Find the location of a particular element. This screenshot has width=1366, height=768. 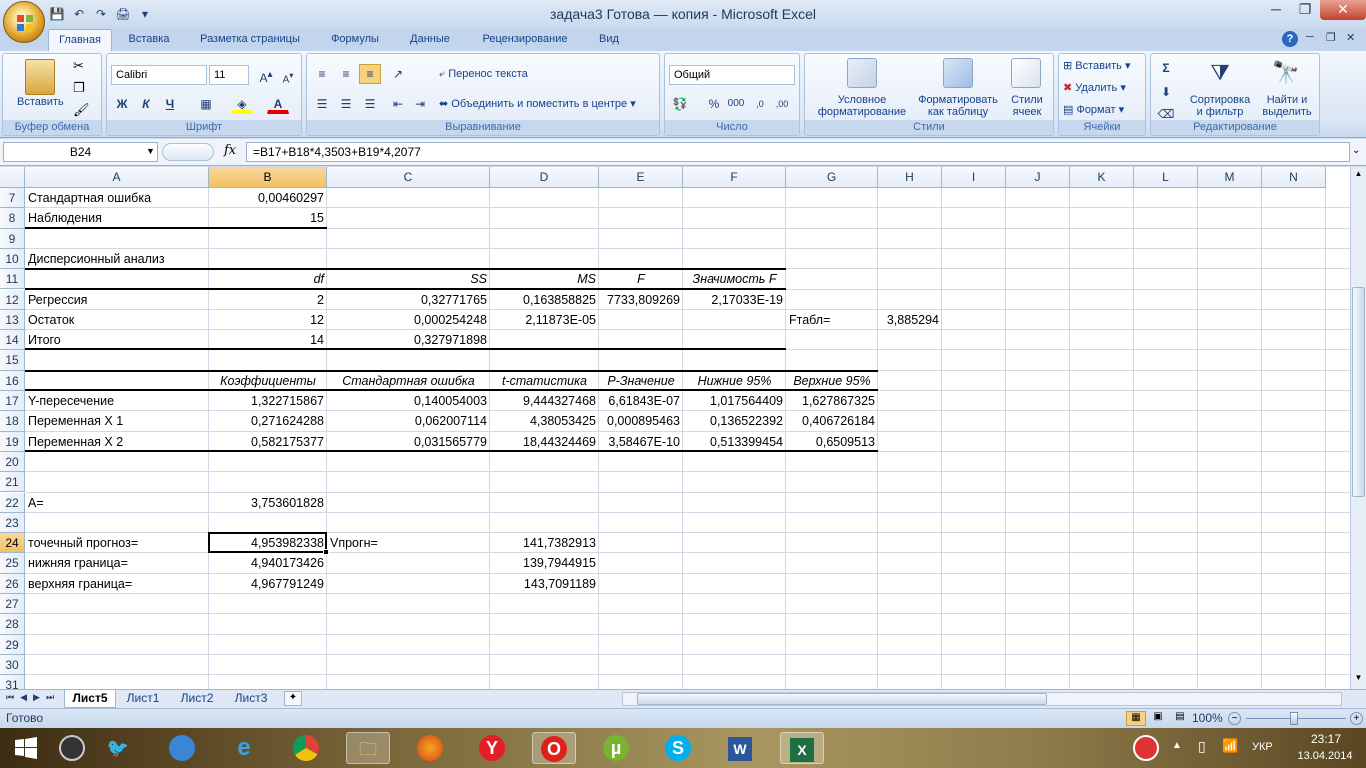

cell-c12: 0,32771765 is located at coordinates (408, 300).